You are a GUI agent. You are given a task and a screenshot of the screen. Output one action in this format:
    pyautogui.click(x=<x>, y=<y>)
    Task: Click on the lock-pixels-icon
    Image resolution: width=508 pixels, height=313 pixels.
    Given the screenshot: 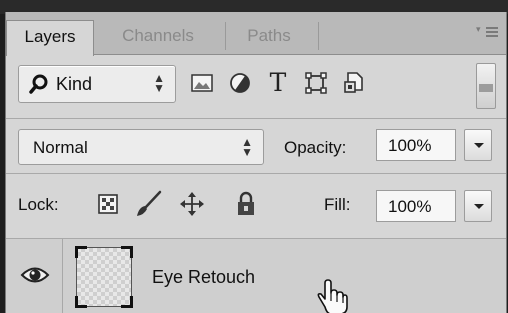 What is the action you would take?
    pyautogui.click(x=108, y=204)
    